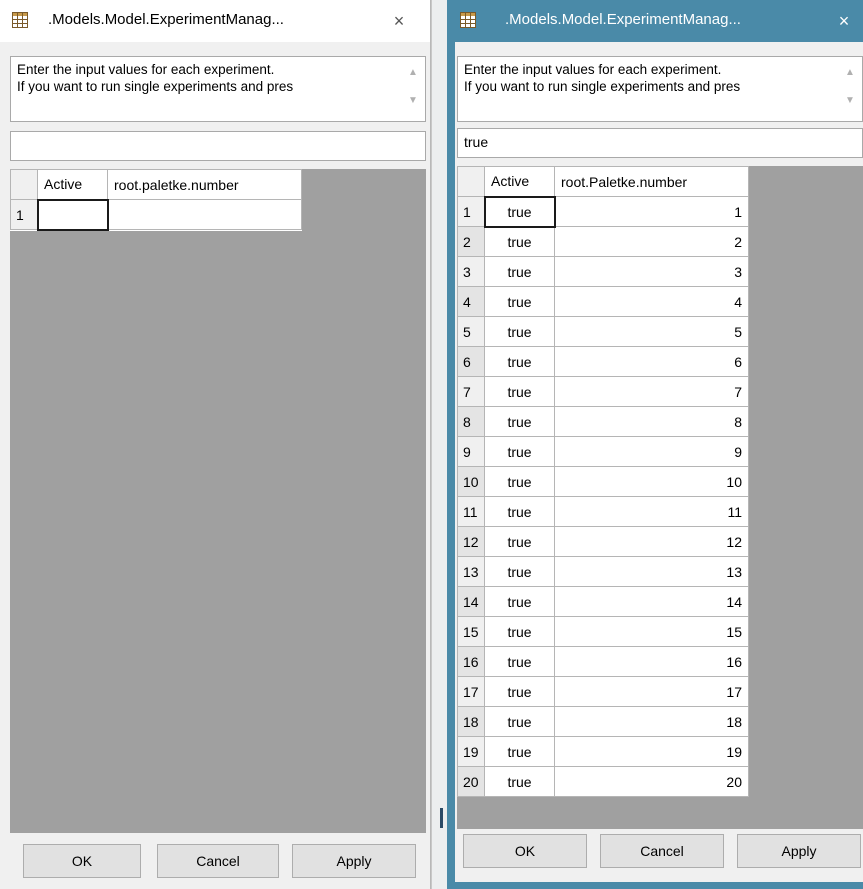  Describe the element at coordinates (651, 271) in the screenshot. I see `number-cell: 3` at that location.